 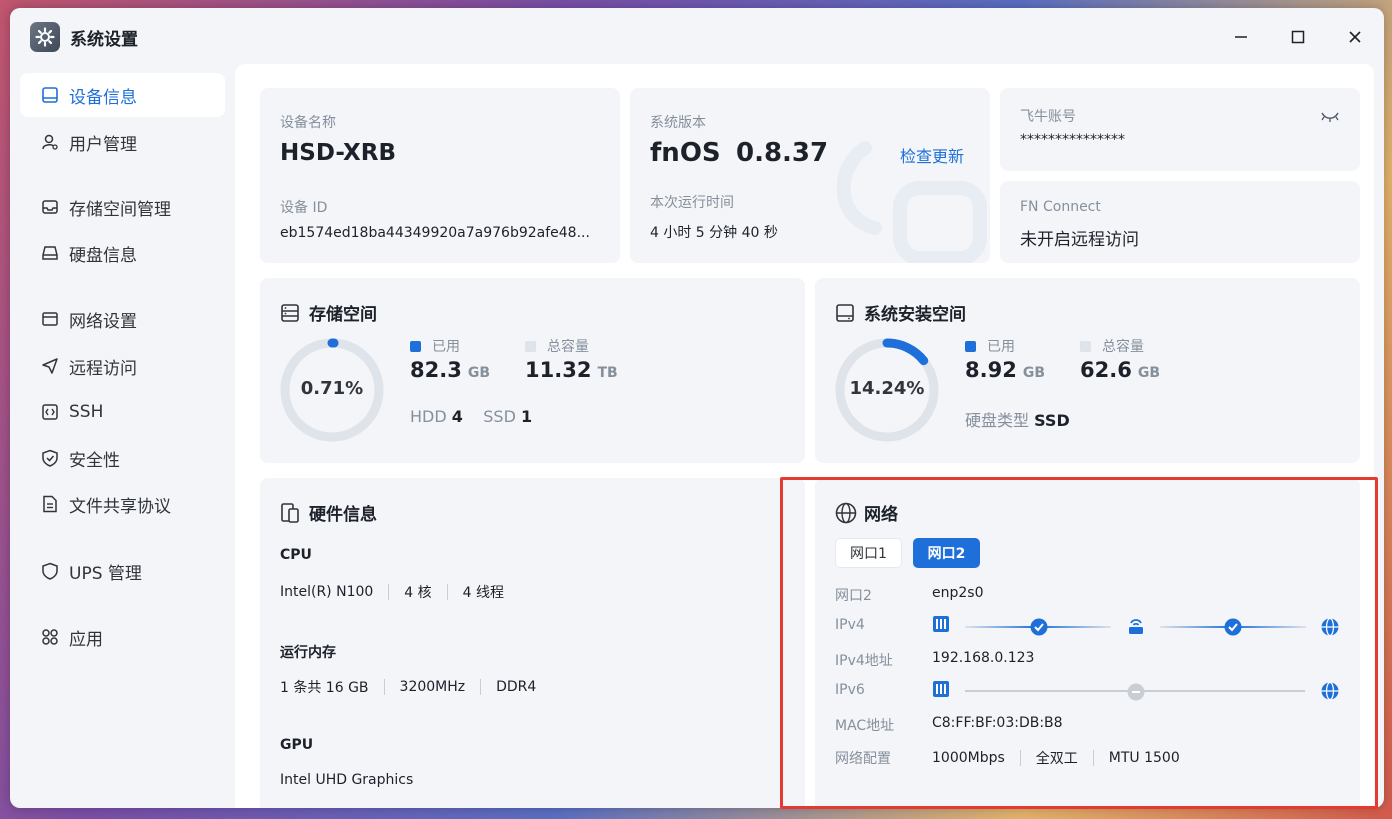 I want to click on device-name-label: 设备名称, so click(x=308, y=123).